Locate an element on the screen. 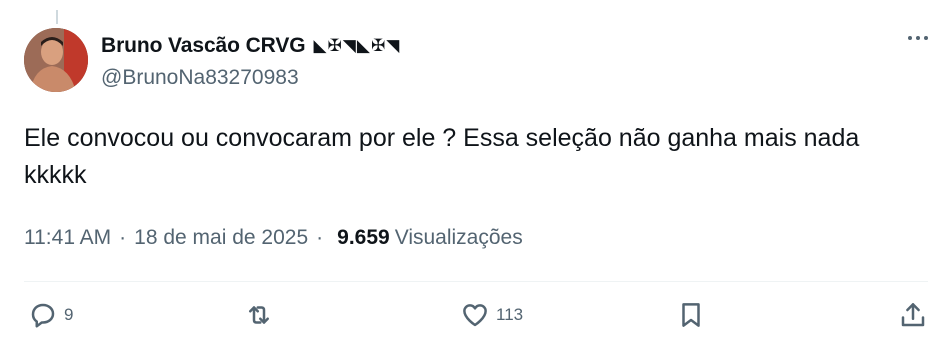 This screenshot has height=357, width=950. divider is located at coordinates (476, 281).